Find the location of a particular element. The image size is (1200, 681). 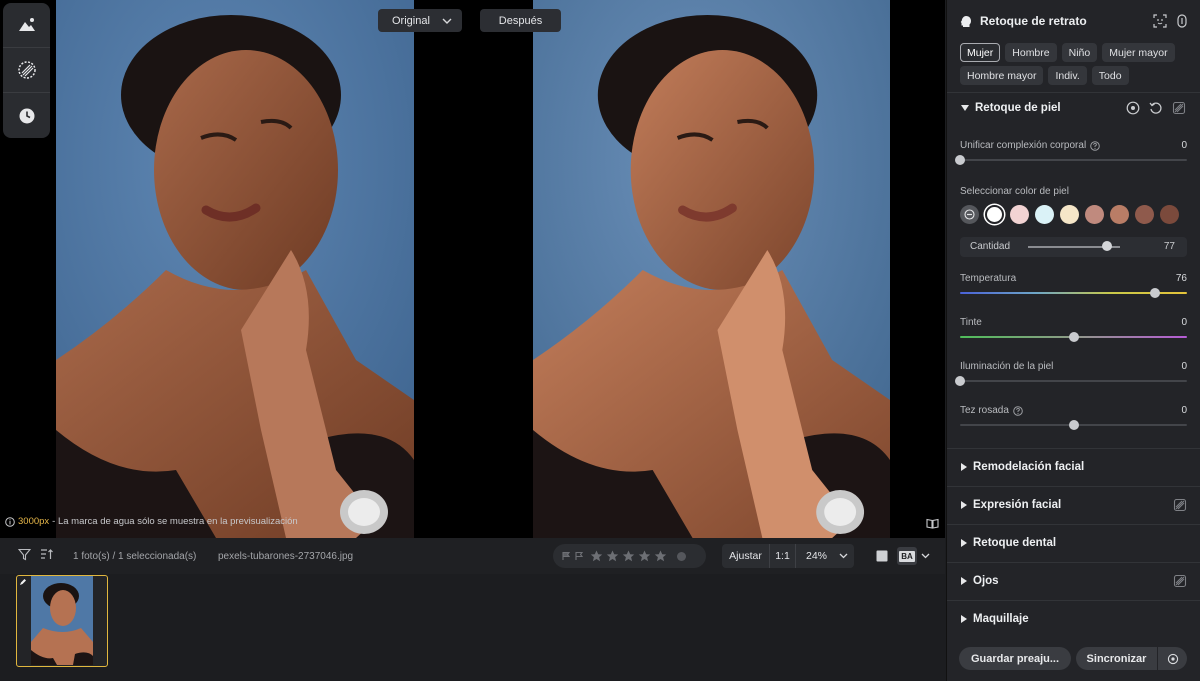

section-makeup: Maquillaje is located at coordinates (1073, 619).